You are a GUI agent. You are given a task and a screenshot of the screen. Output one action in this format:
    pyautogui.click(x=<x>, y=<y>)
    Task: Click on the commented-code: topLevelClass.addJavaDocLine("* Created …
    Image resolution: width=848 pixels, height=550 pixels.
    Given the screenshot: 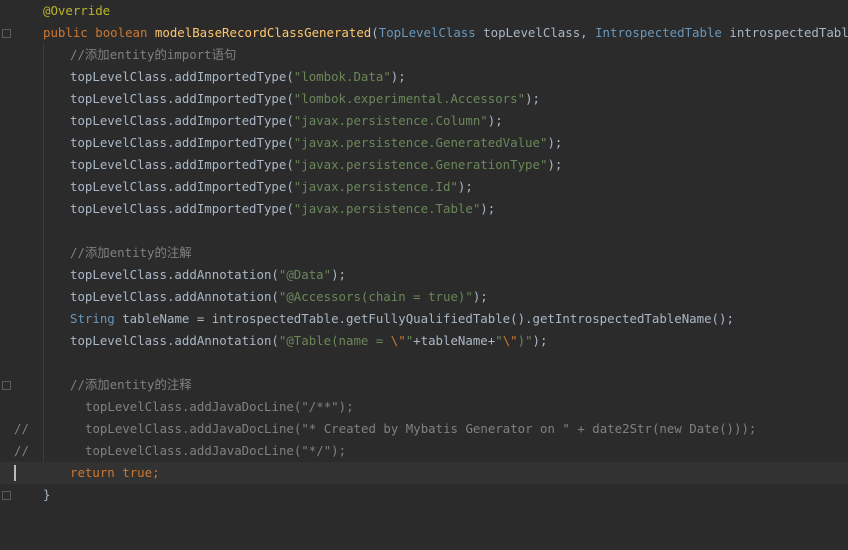 What is the action you would take?
    pyautogui.click(x=421, y=428)
    